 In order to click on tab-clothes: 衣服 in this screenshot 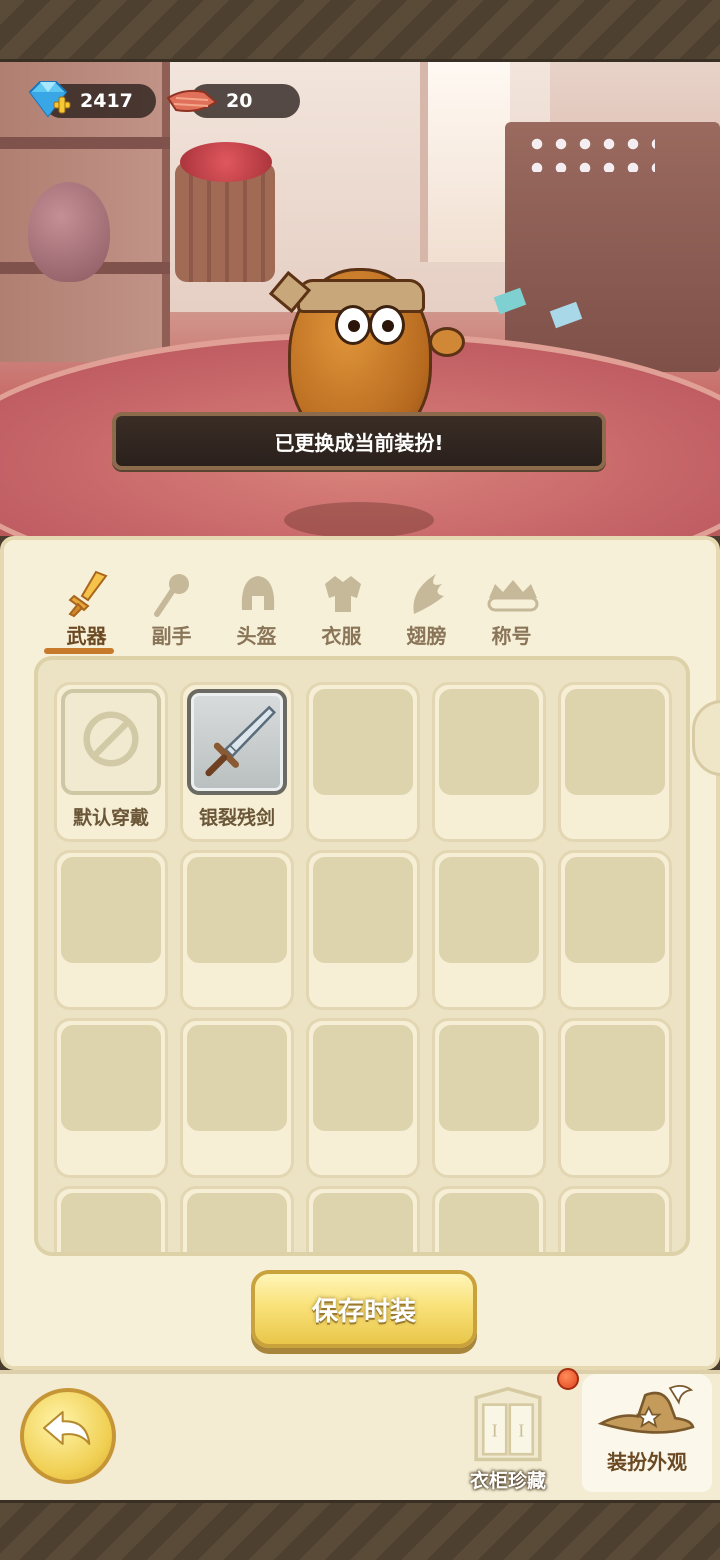, I will do `click(341, 616)`.